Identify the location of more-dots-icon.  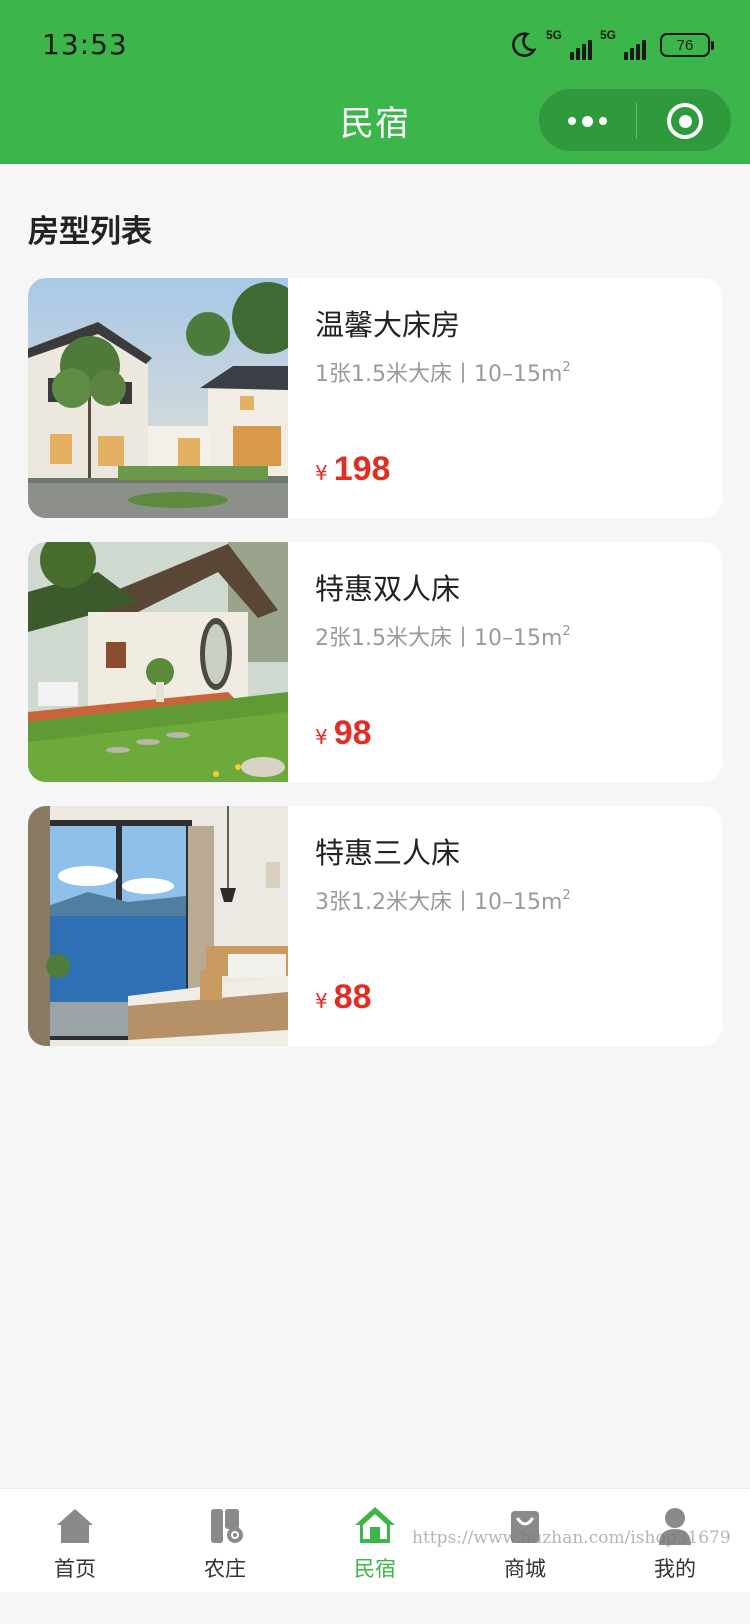
(572, 121).